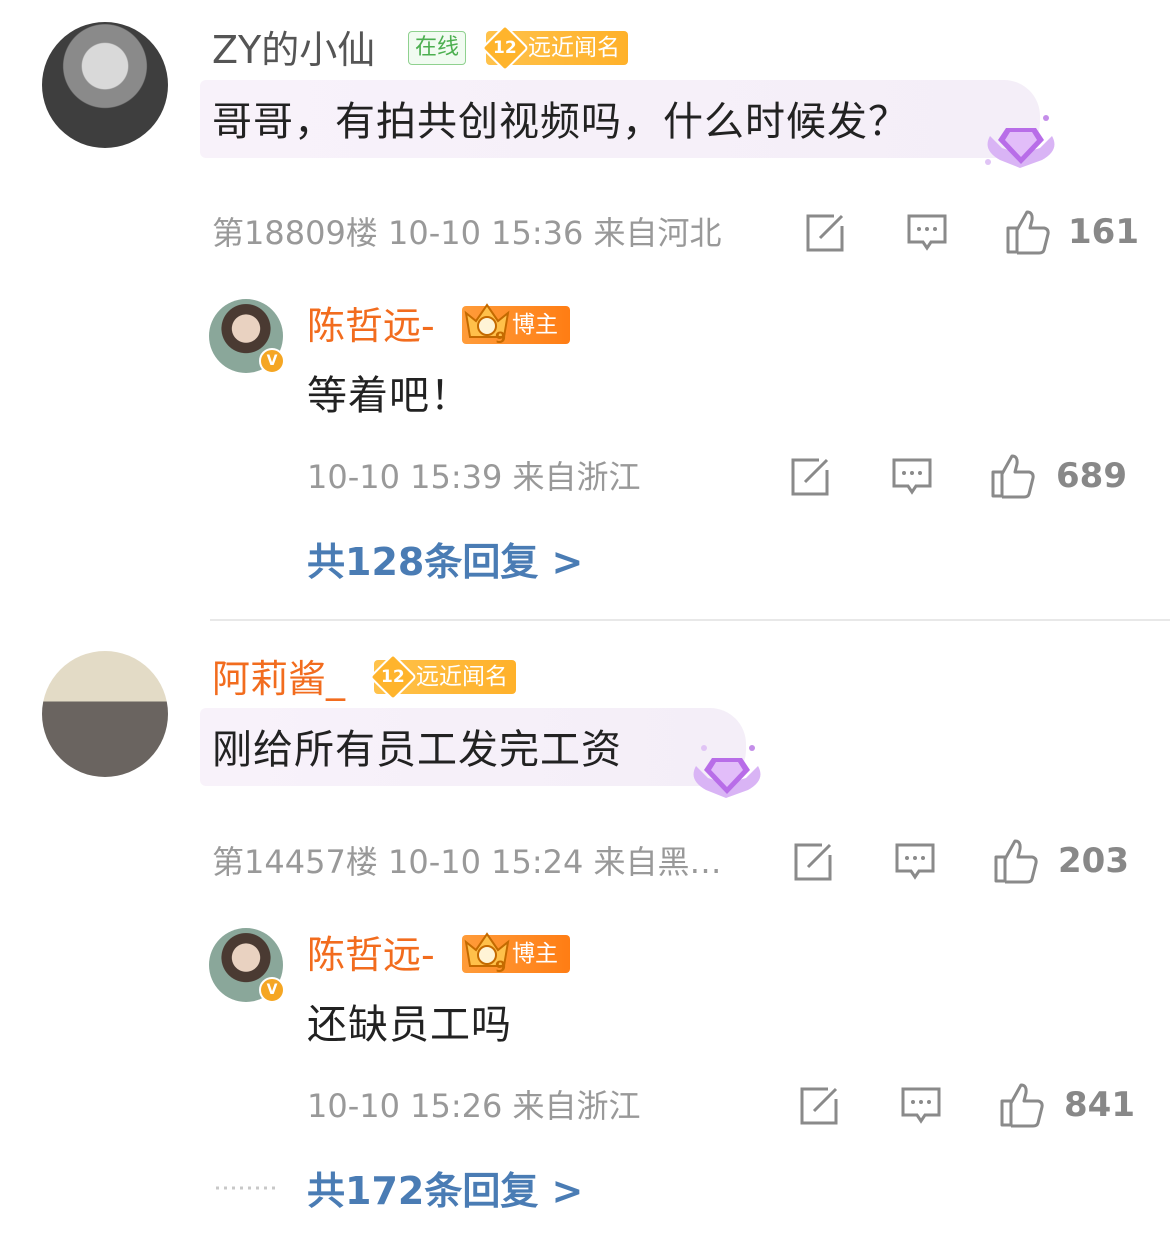  What do you see at coordinates (467, 233) in the screenshot?
I see `comment-meta: 第18809楼 10-10 15:36 来自河北` at bounding box center [467, 233].